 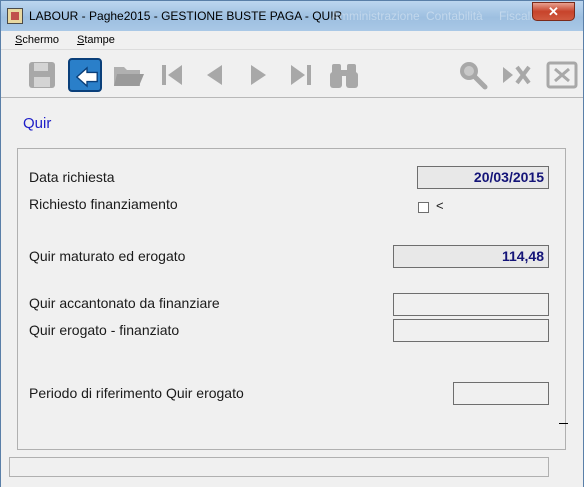 I want to click on quir-maturato-label: Quir maturato ed erogato, so click(x=107, y=256).